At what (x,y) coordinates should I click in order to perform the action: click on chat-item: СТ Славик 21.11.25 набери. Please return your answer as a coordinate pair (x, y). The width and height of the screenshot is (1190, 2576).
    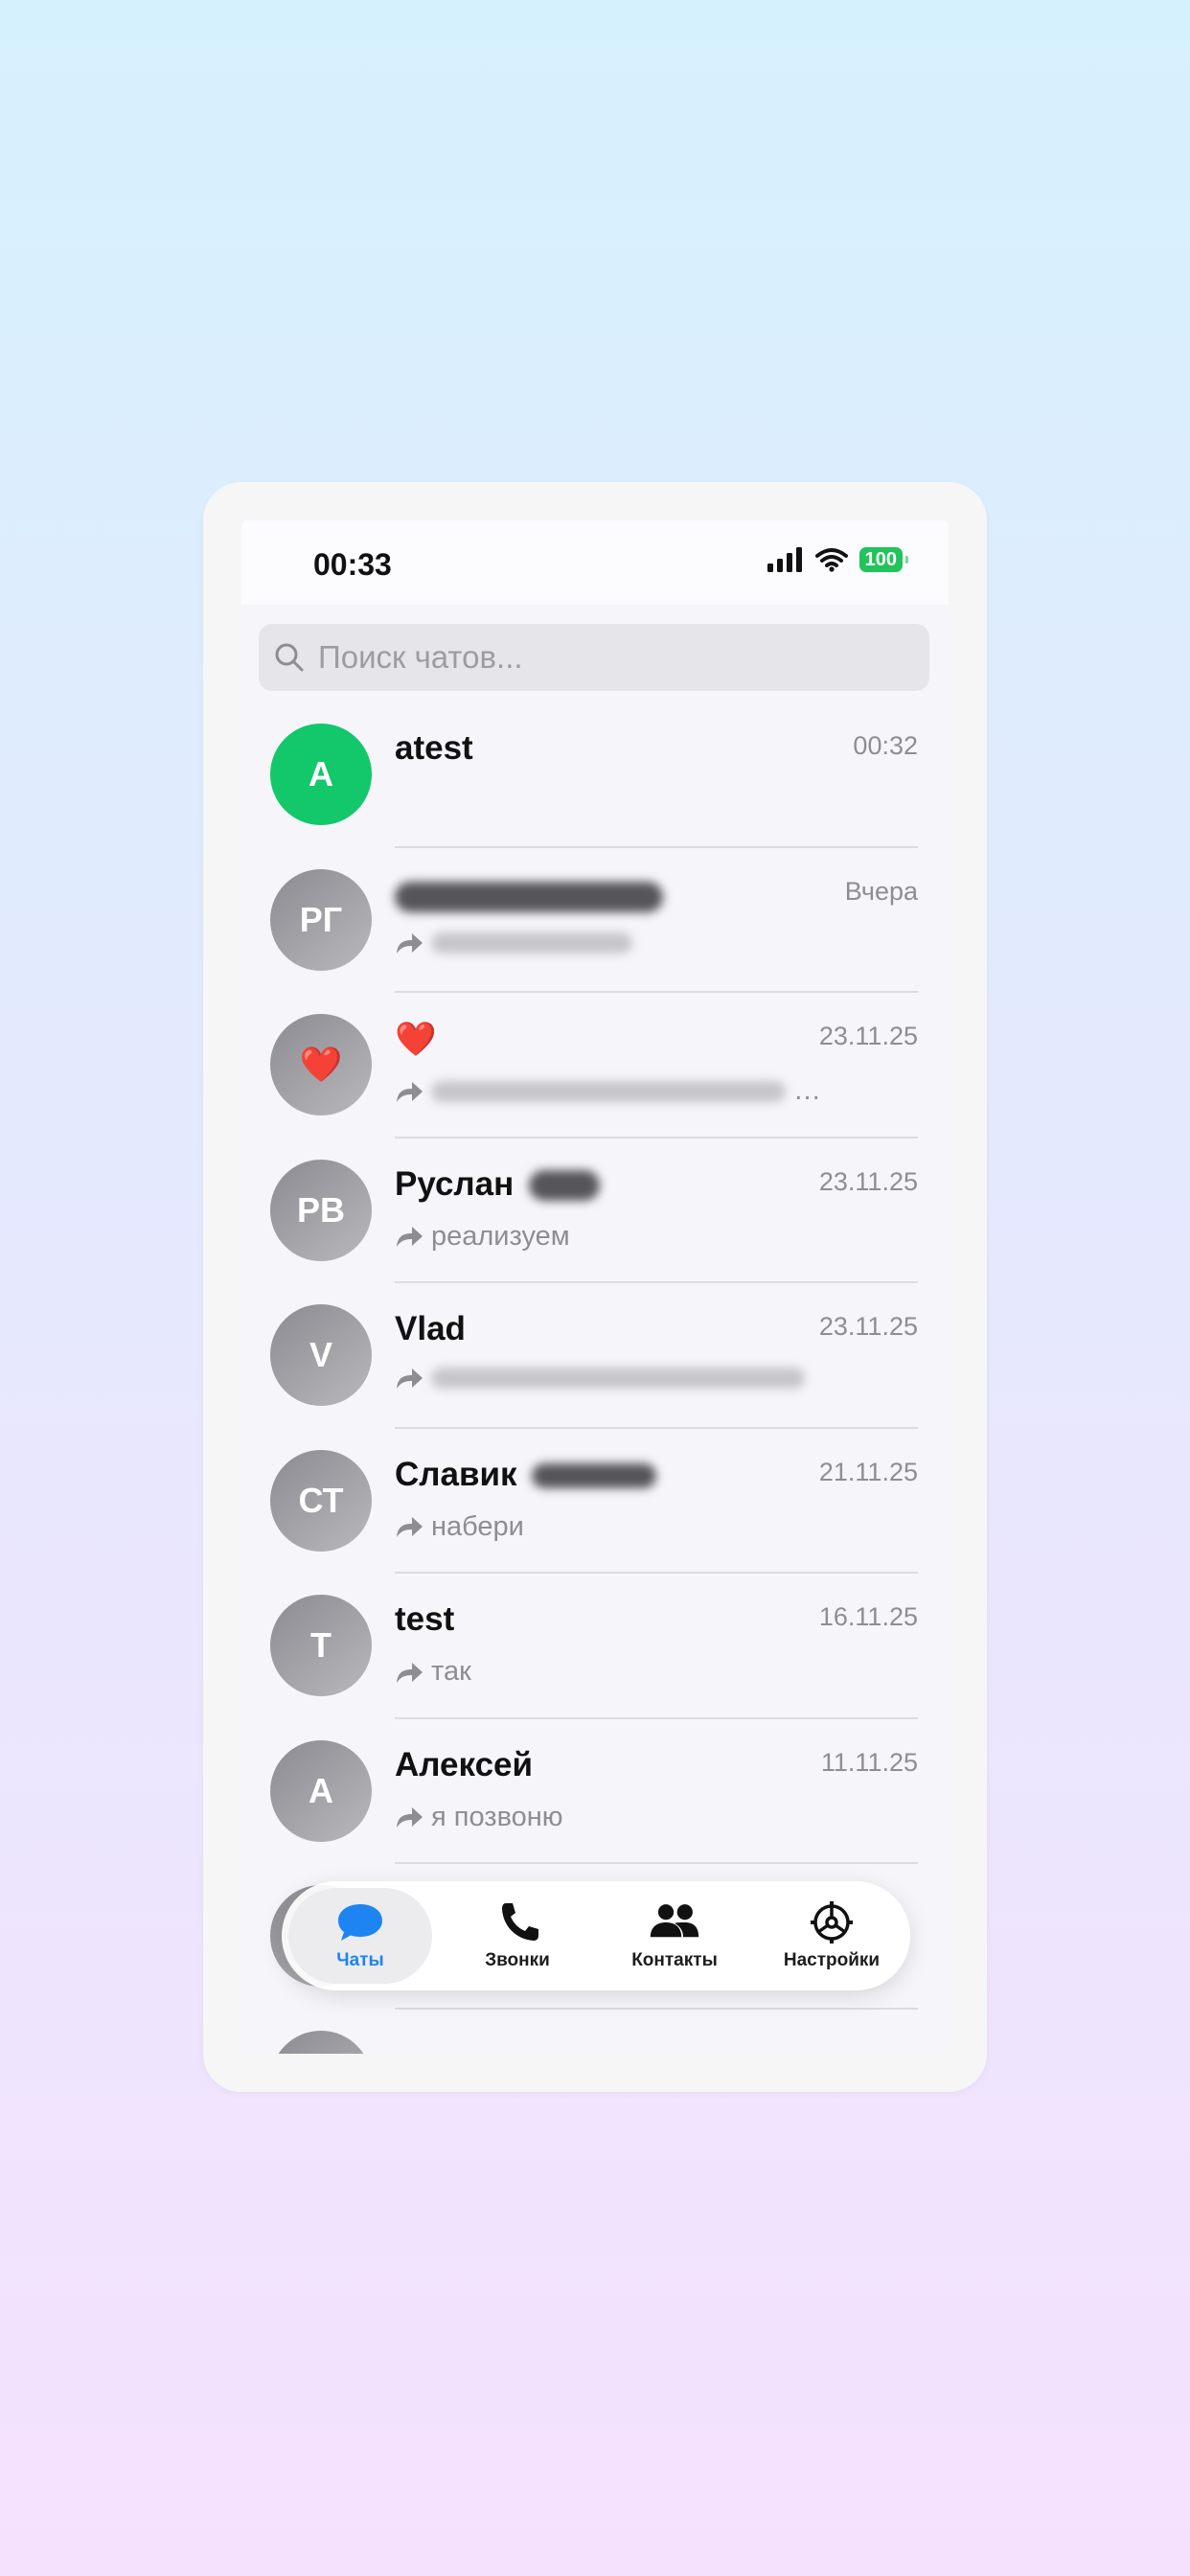
    Looking at the image, I should click on (595, 1502).